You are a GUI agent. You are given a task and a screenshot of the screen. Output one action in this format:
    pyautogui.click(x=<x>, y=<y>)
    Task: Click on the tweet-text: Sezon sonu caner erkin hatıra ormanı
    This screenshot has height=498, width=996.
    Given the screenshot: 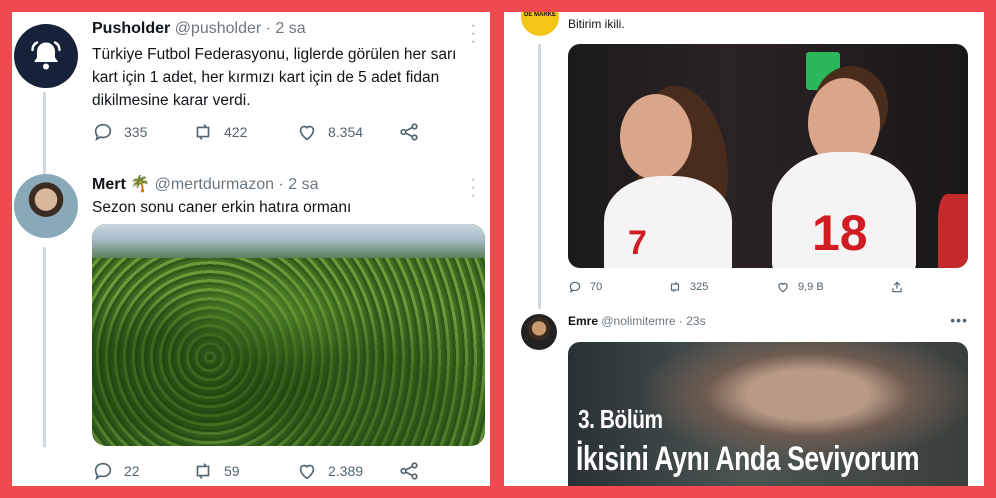 What is the action you would take?
    pyautogui.click(x=222, y=207)
    